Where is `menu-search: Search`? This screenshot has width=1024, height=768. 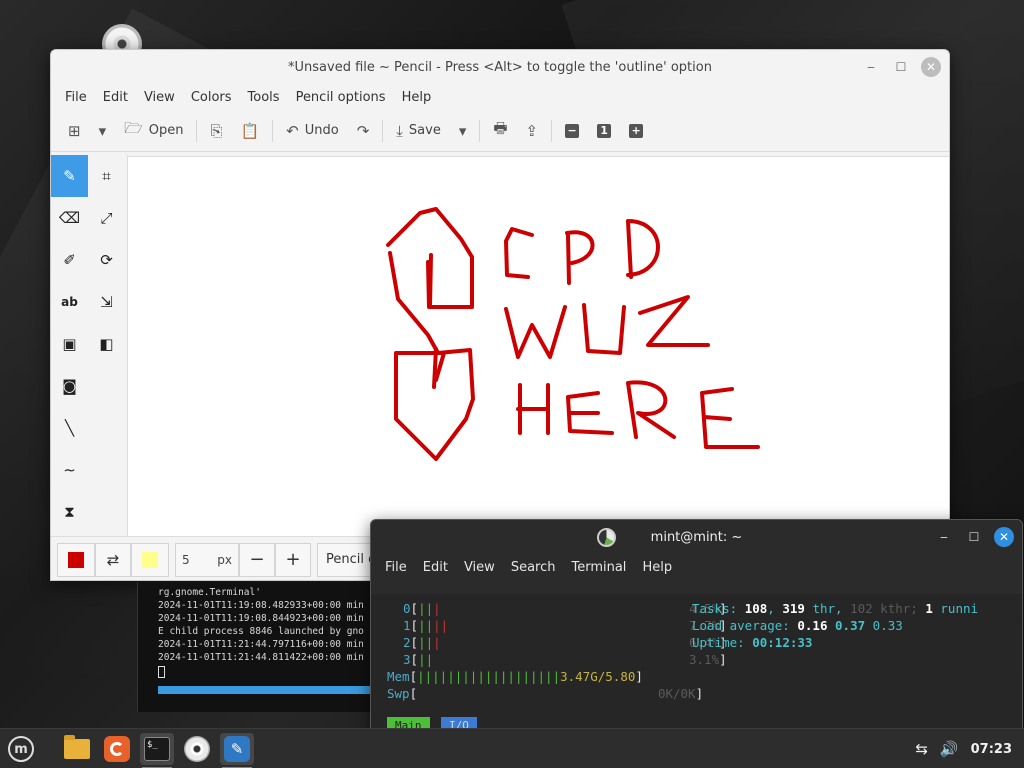
menu-search: Search is located at coordinates (533, 567).